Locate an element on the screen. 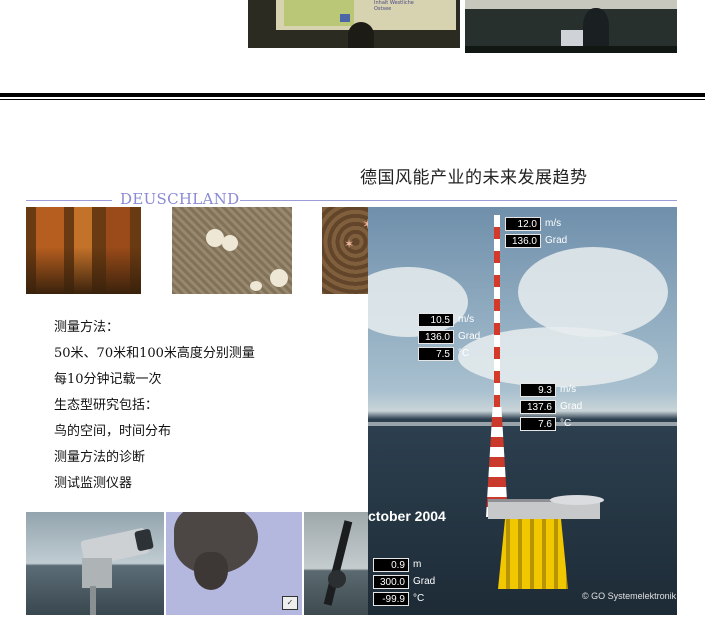 The height and width of the screenshot is (624, 705). slide-logo is located at coordinates (345, 18).